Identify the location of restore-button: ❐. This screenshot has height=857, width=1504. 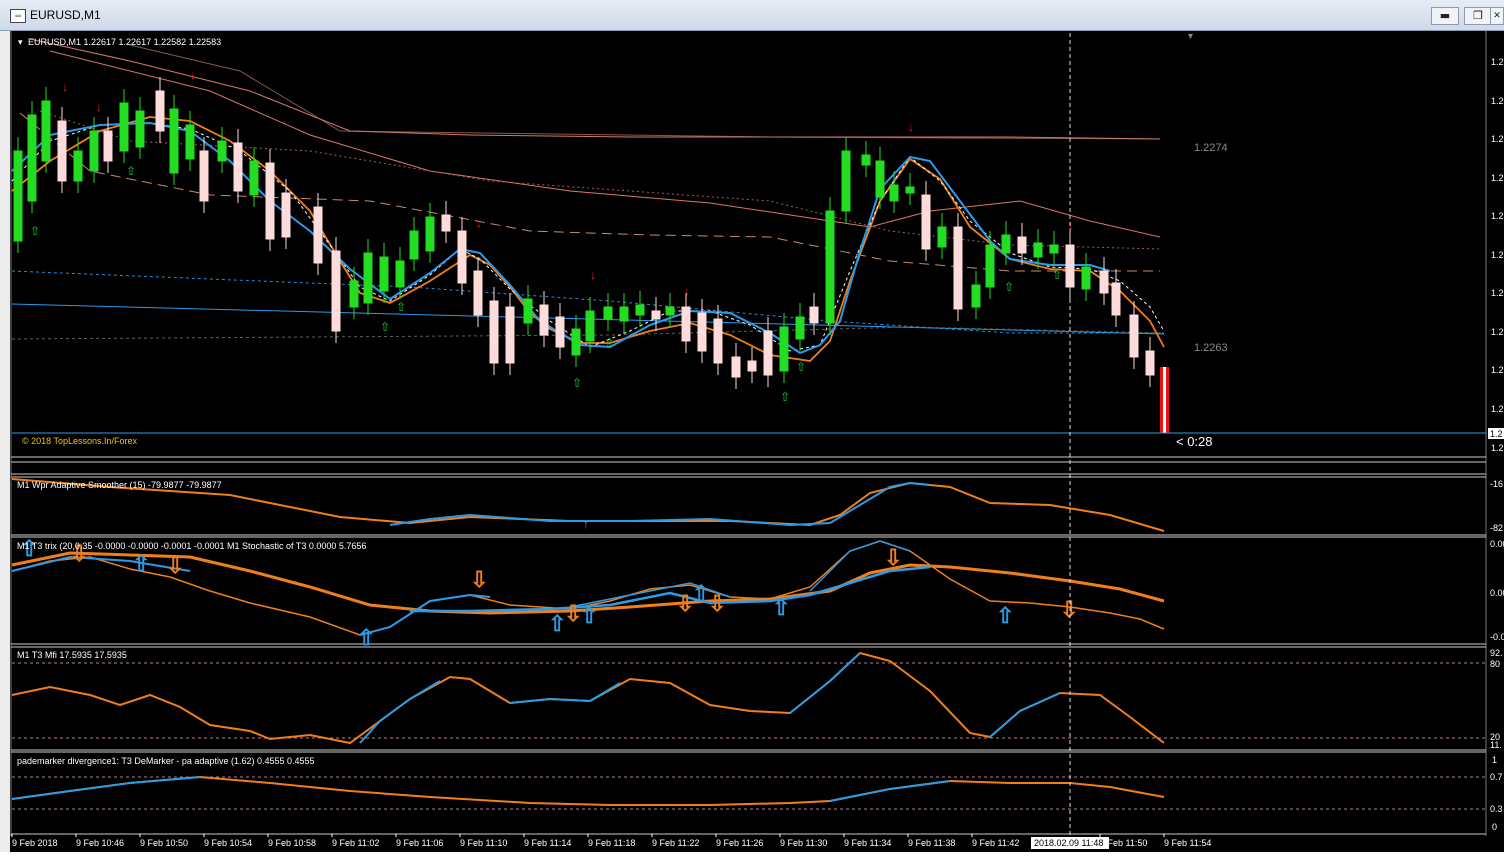
(1478, 16).